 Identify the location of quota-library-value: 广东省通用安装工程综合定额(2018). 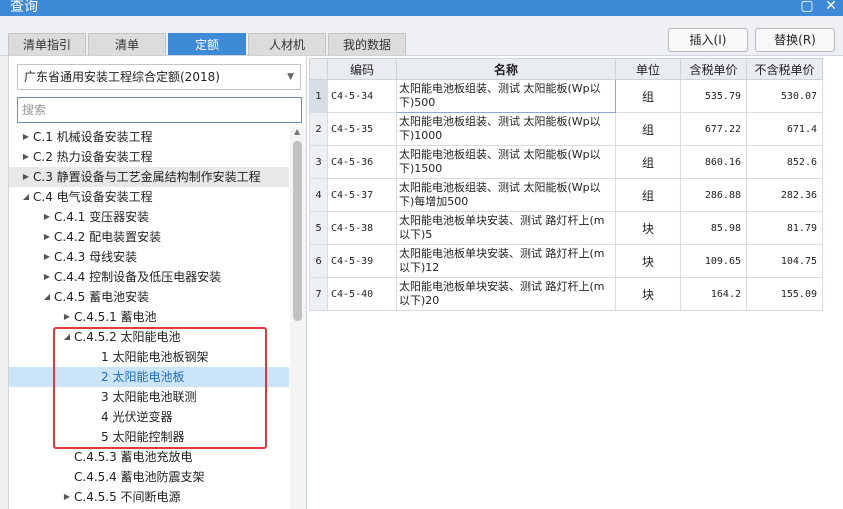
(122, 77).